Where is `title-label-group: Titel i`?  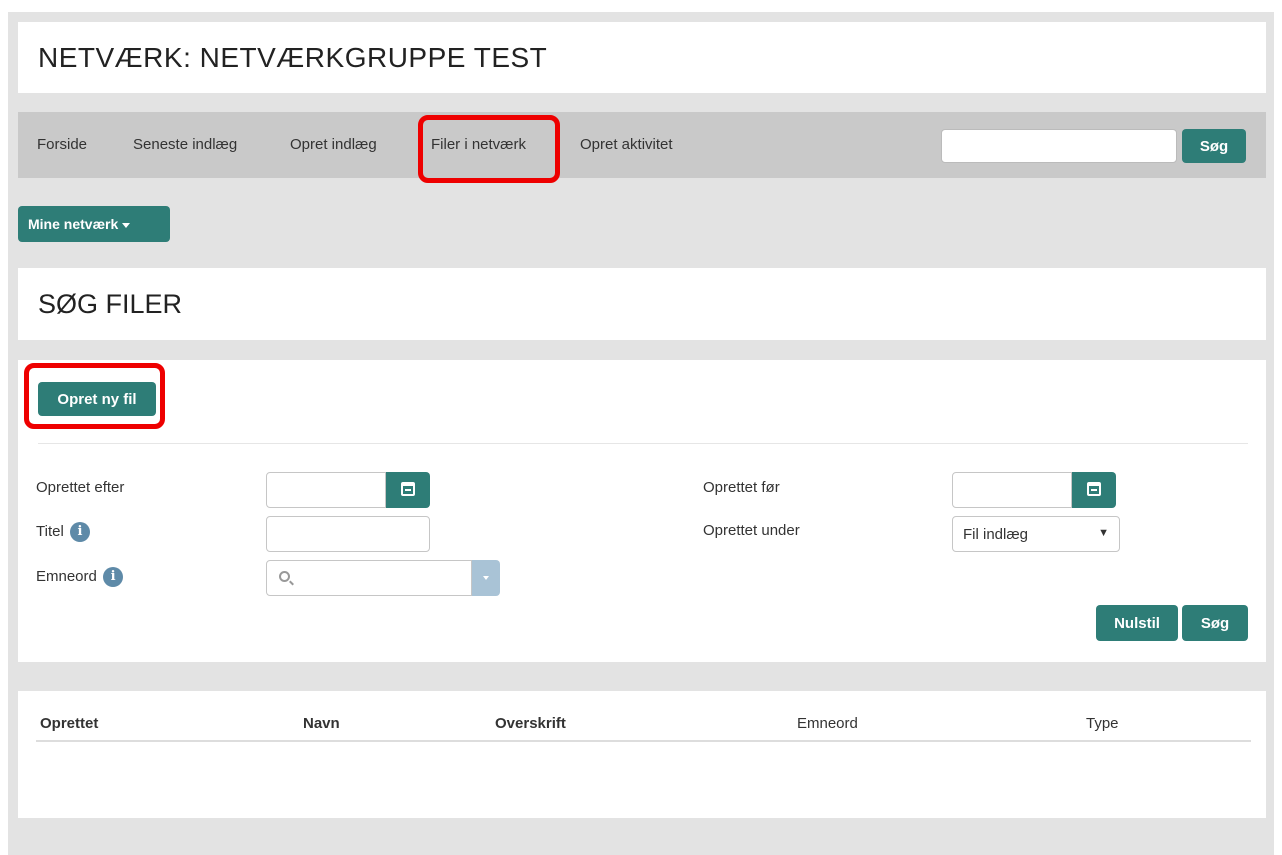
title-label-group: Titel i is located at coordinates (63, 532).